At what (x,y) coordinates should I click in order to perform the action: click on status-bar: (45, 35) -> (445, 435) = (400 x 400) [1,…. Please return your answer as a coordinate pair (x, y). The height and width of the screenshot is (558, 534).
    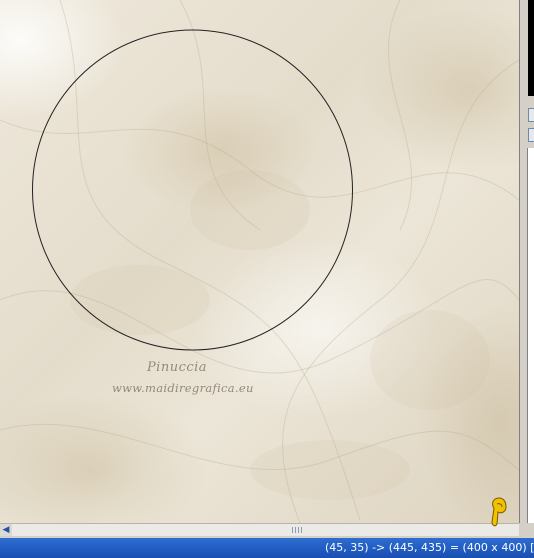
    Looking at the image, I should click on (267, 547).